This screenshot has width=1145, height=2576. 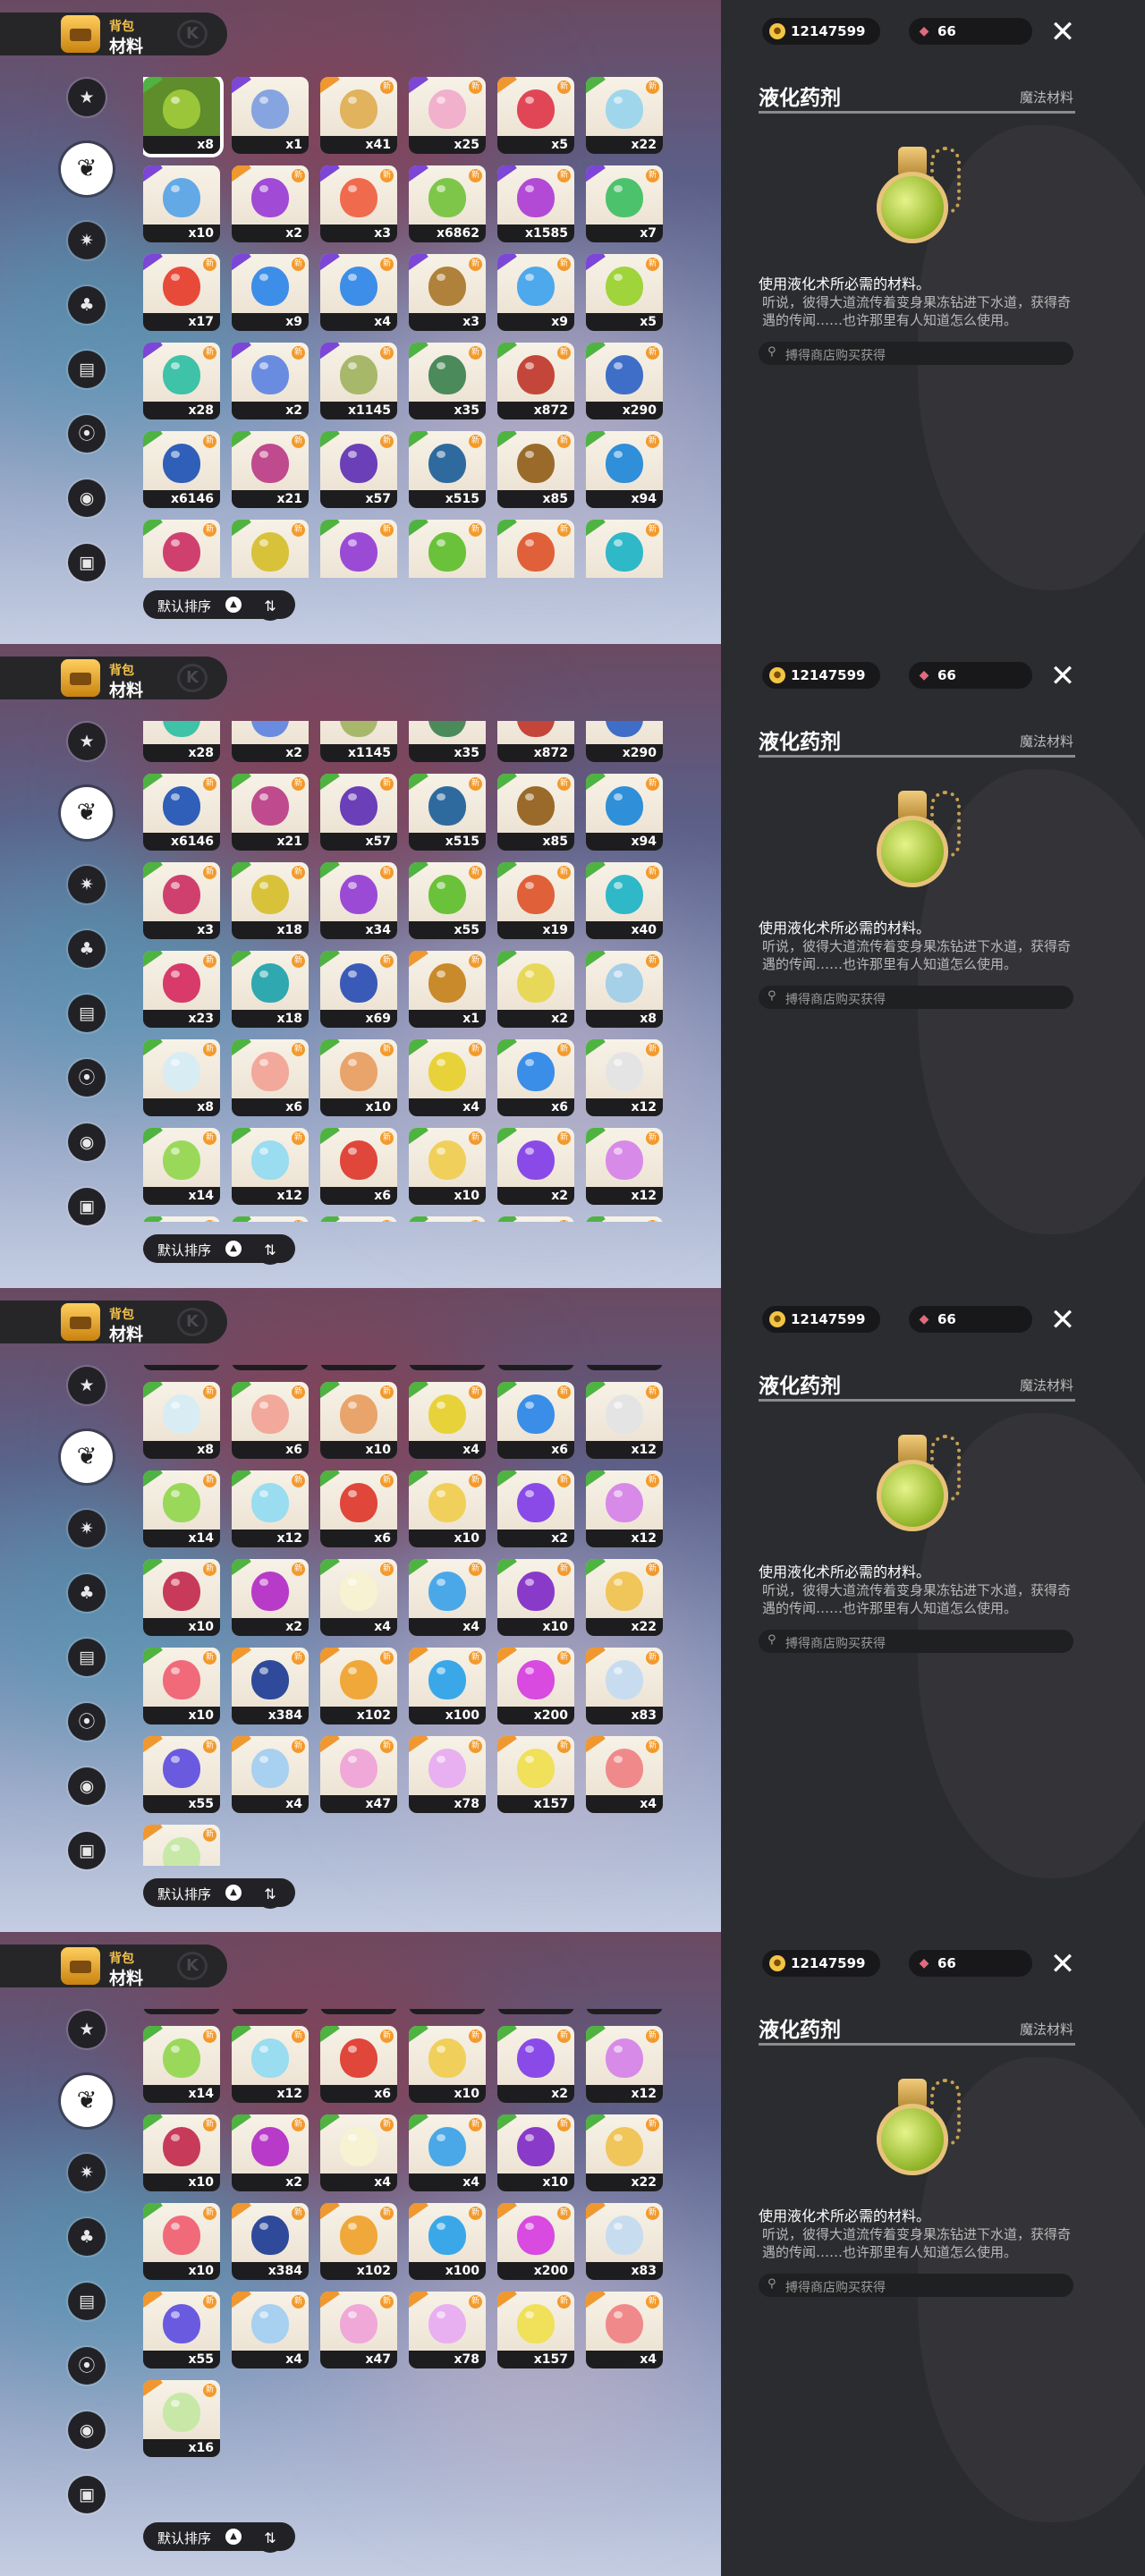 What do you see at coordinates (270, 812) in the screenshot?
I see `inventory-slot: 新 x21` at bounding box center [270, 812].